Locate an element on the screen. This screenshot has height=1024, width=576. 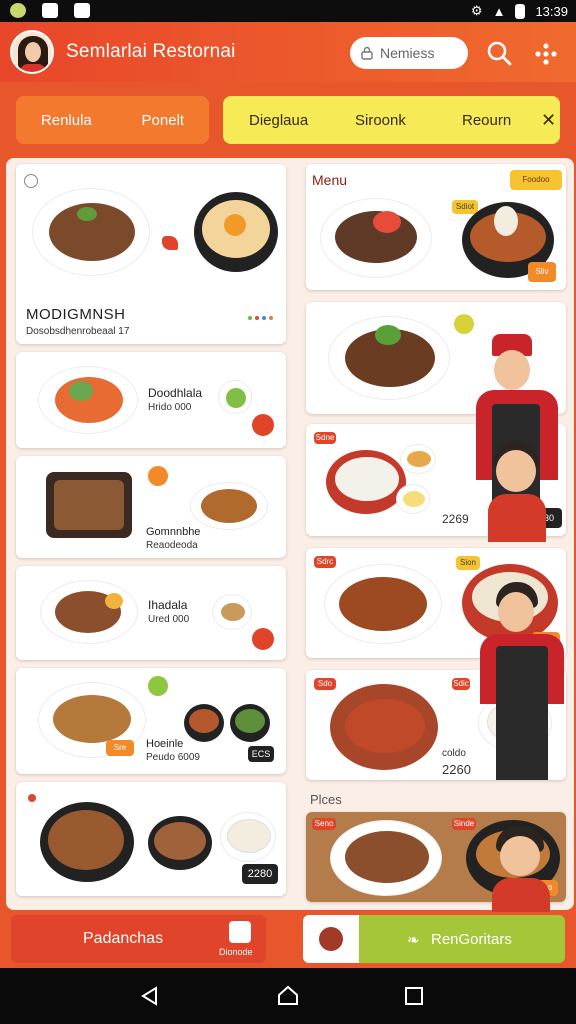
price-value: 2260 is located at coordinates (456, 769).